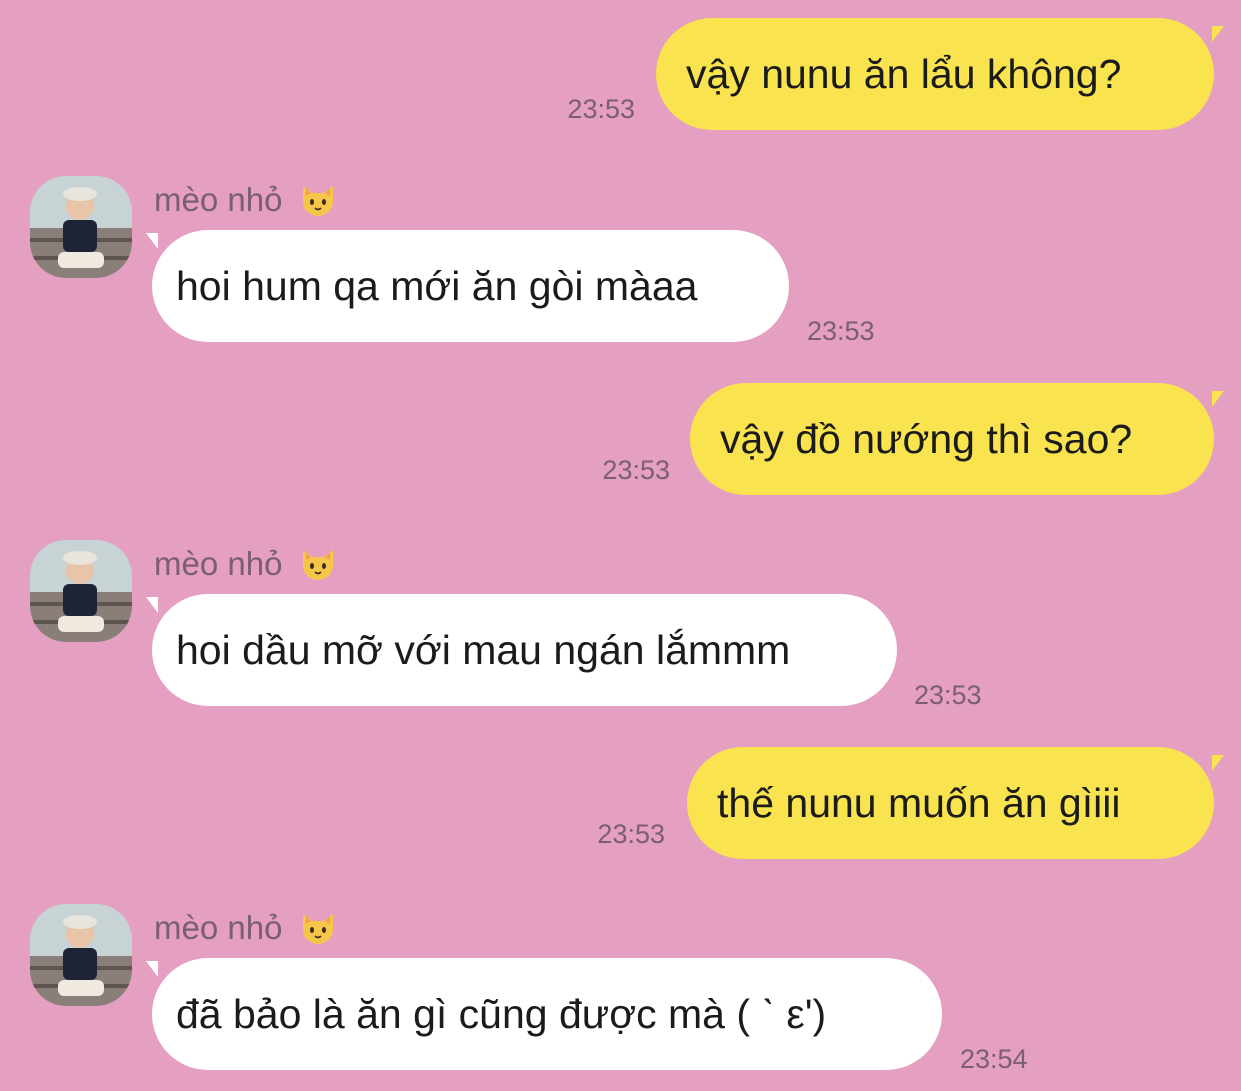 The image size is (1241, 1091). Describe the element at coordinates (547, 1014) in the screenshot. I see `message-bubble-incoming: đã bảo là ăn gì cũng được mà ( ˋ ε')` at that location.